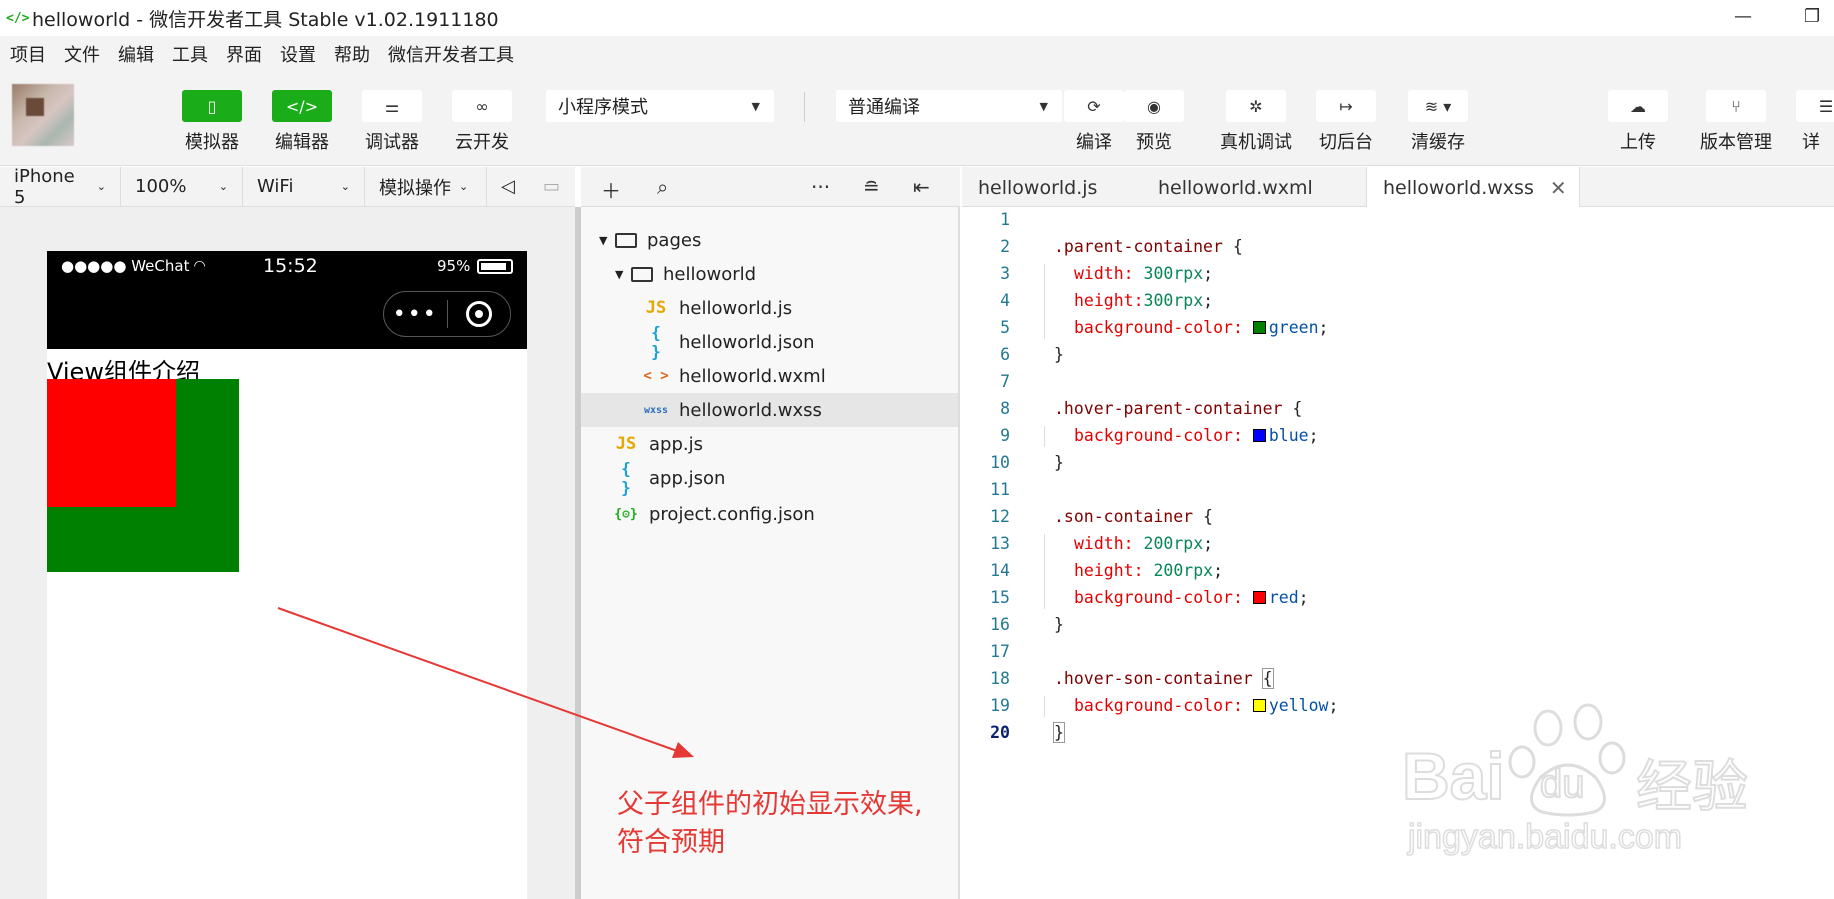 The width and height of the screenshot is (1834, 899). I want to click on code-line: width: 300rpx;, so click(1144, 273).